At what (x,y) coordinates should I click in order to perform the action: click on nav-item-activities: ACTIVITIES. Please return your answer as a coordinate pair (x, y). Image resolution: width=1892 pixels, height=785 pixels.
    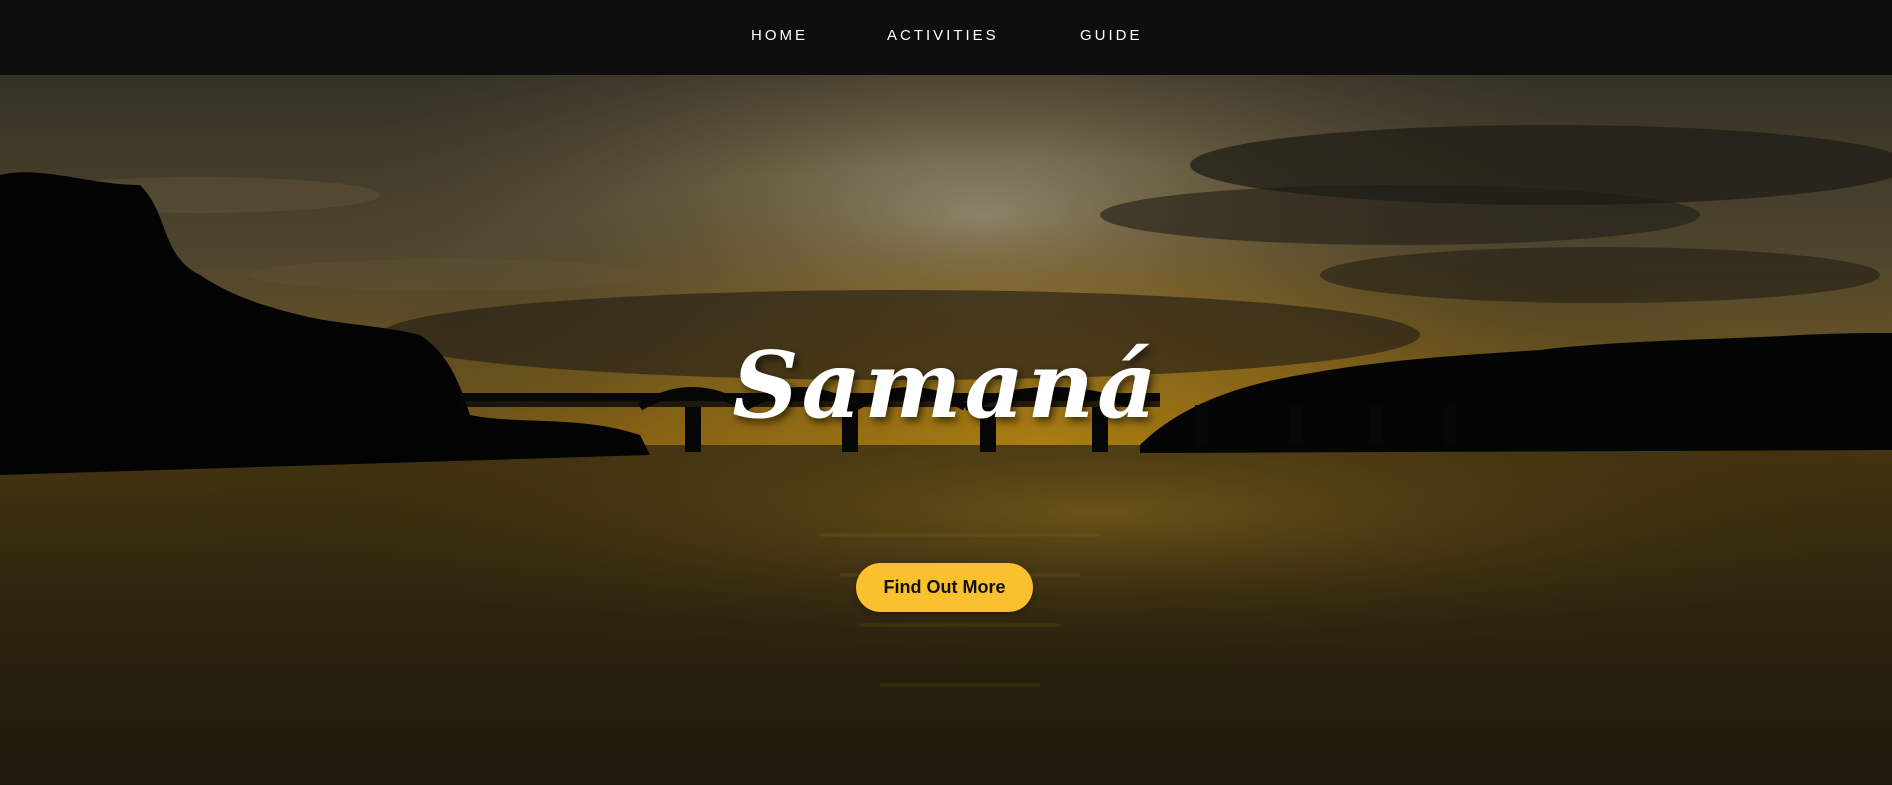
    Looking at the image, I should click on (943, 35).